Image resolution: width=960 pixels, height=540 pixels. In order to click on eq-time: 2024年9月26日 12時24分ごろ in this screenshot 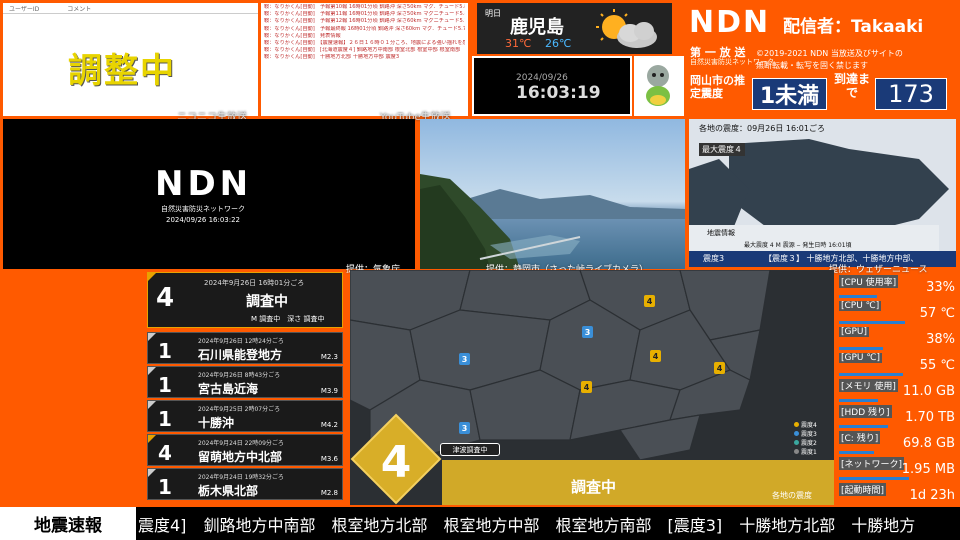, I will do `click(241, 341)`.